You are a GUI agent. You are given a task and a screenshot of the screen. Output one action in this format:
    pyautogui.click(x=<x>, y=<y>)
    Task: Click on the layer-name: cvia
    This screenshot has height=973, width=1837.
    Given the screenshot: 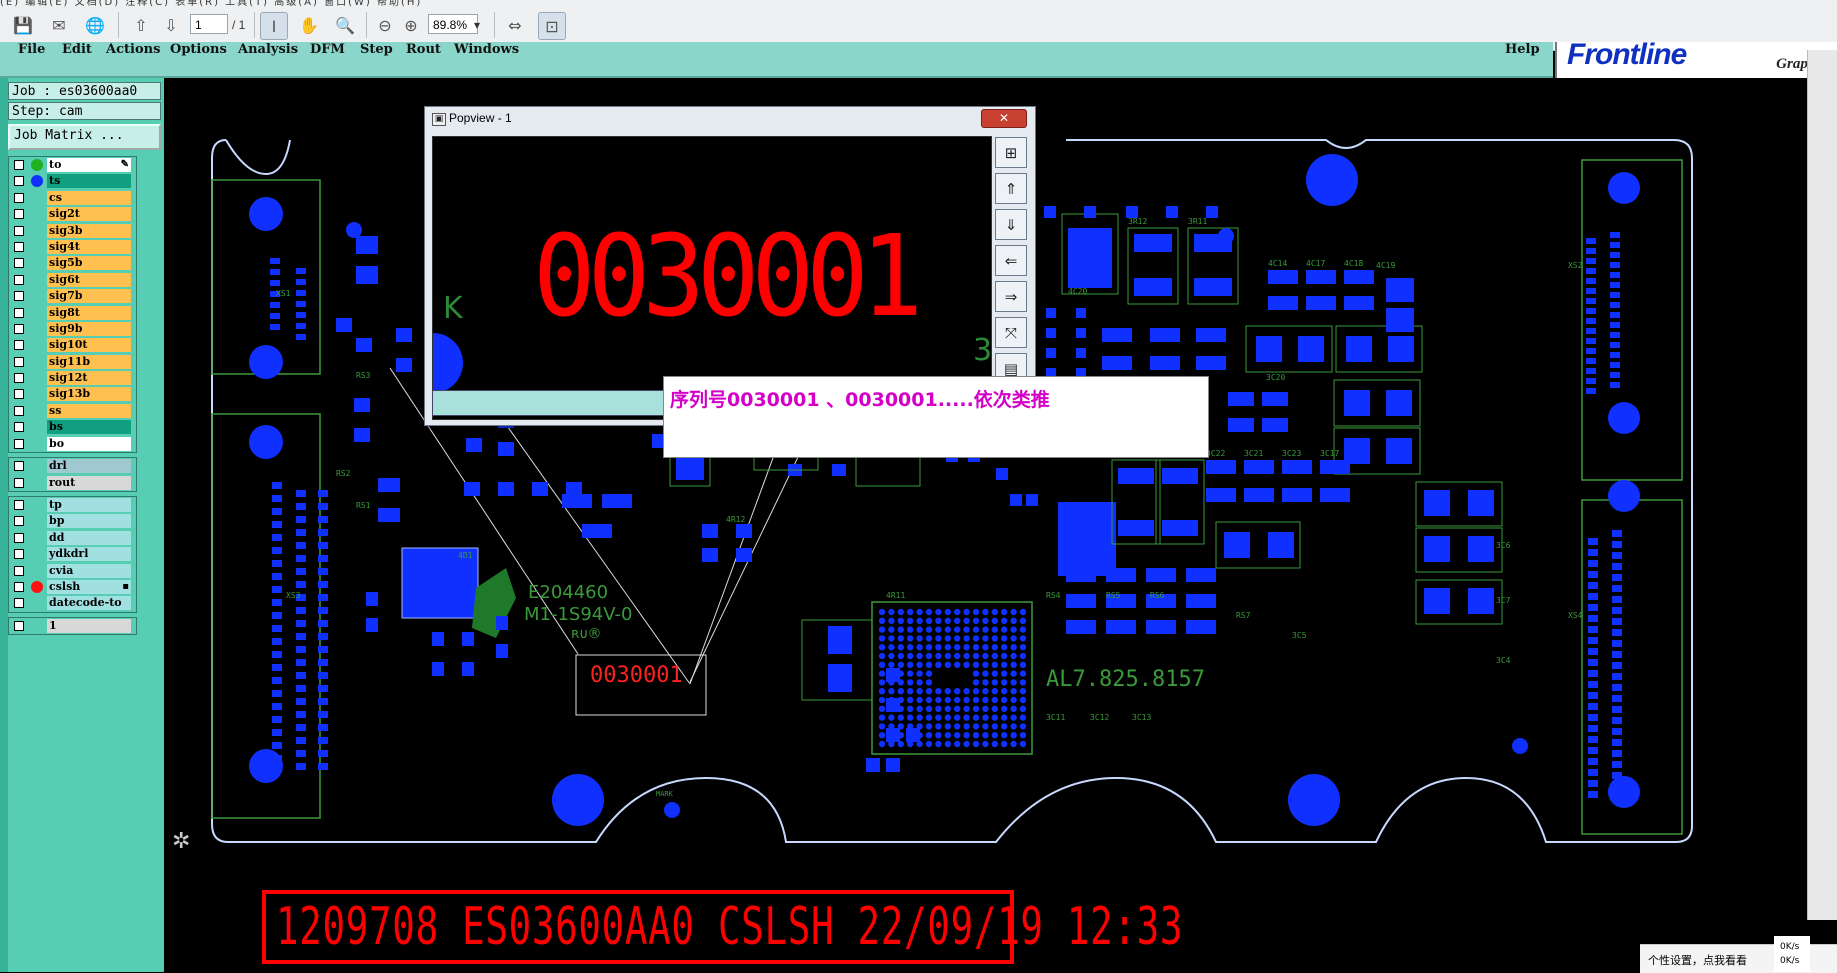 What is the action you would take?
    pyautogui.click(x=89, y=570)
    